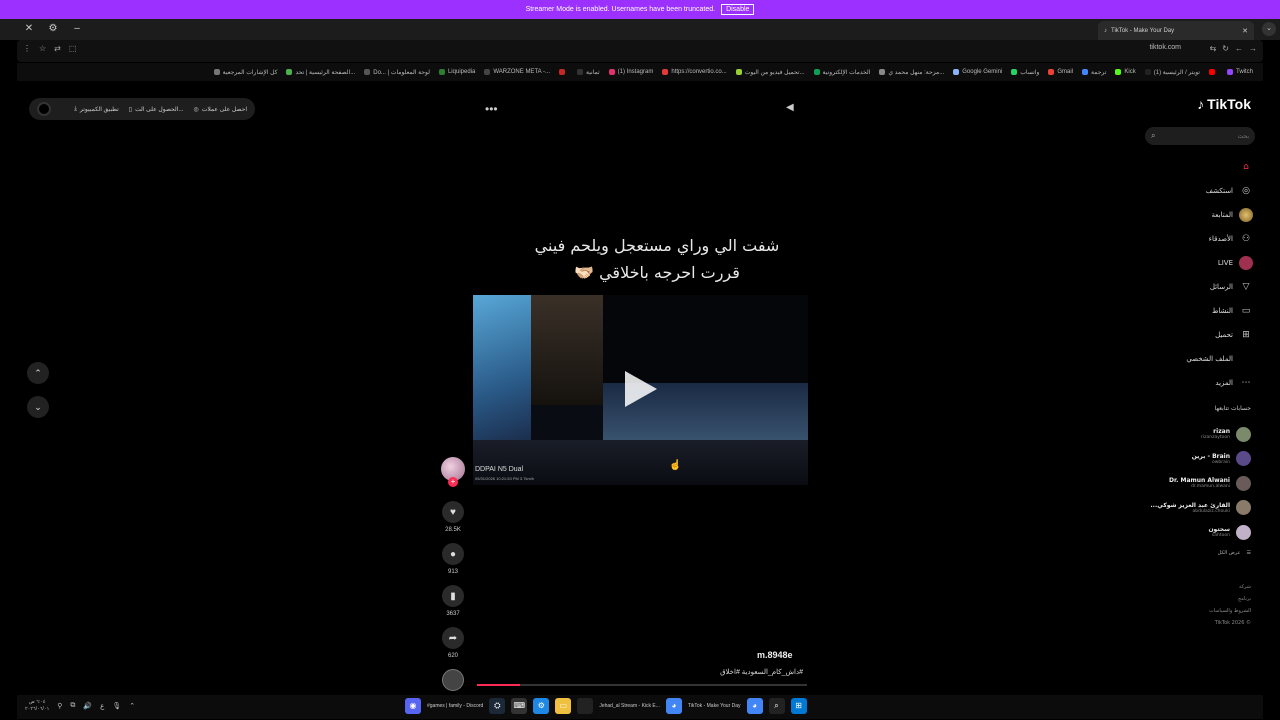  Describe the element at coordinates (1165, 47) in the screenshot. I see `address-bar: tiktok.com` at that location.